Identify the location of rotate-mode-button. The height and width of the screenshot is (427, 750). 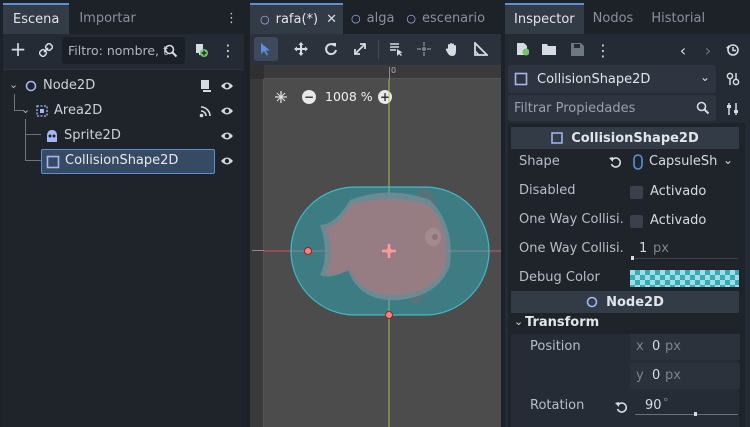
(331, 49).